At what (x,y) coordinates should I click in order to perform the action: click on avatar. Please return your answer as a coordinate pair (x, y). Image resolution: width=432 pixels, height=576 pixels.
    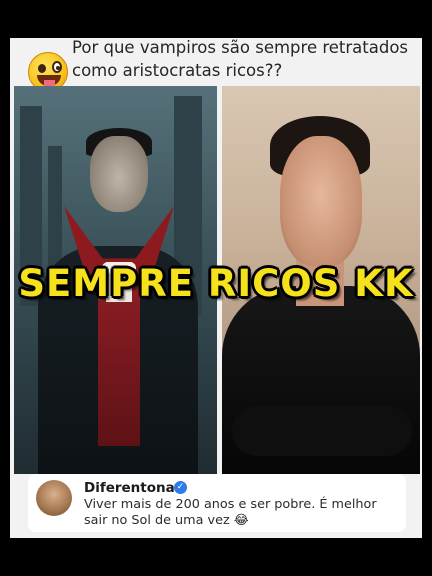
    Looking at the image, I should click on (54, 498).